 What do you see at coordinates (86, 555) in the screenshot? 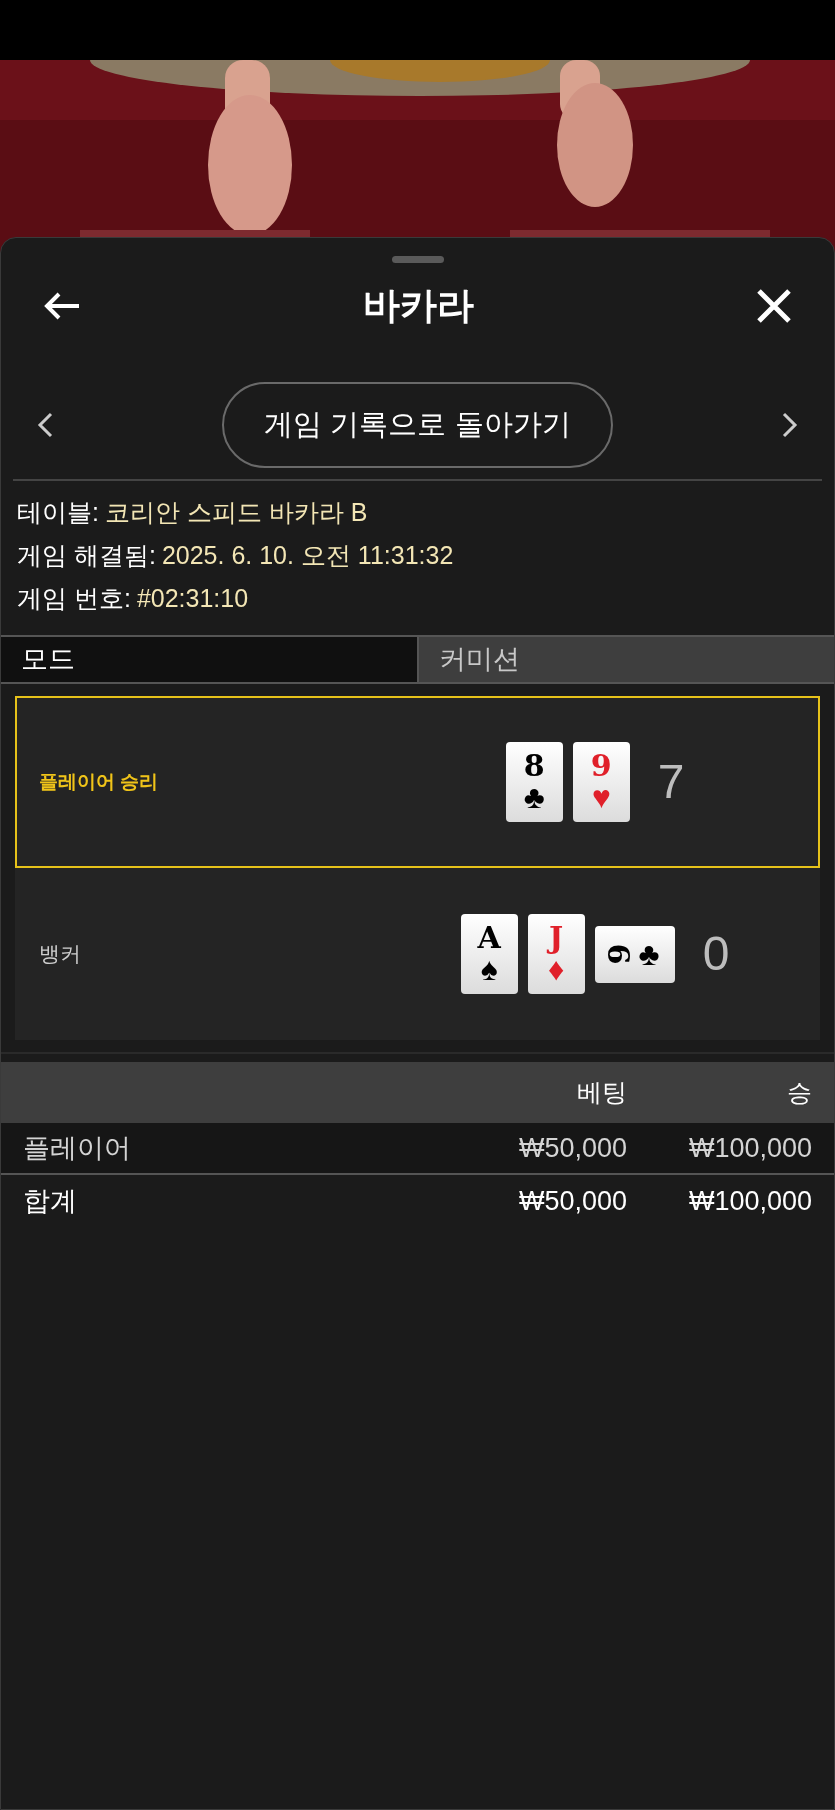
I see `info-label: 게임 해결됨:` at bounding box center [86, 555].